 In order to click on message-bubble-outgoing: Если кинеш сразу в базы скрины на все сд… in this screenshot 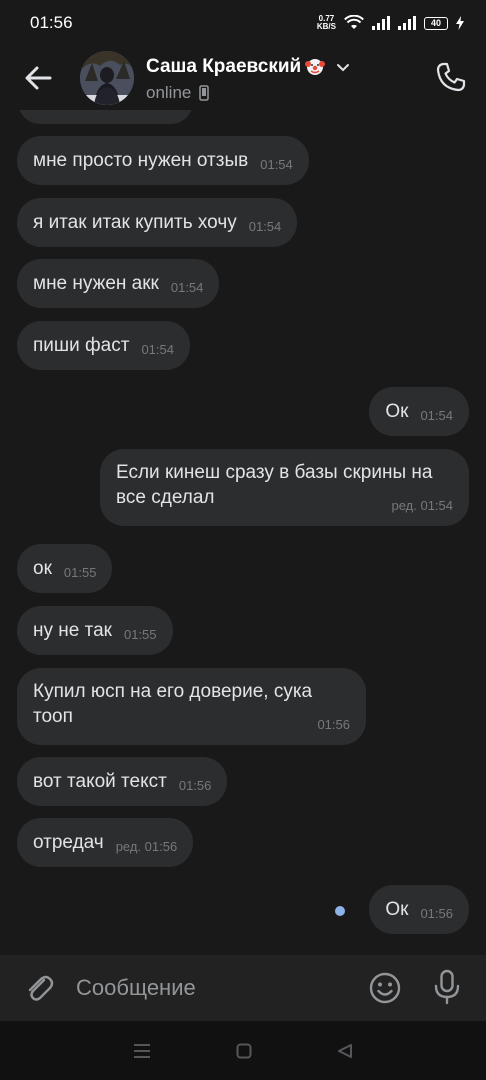, I will do `click(284, 487)`.